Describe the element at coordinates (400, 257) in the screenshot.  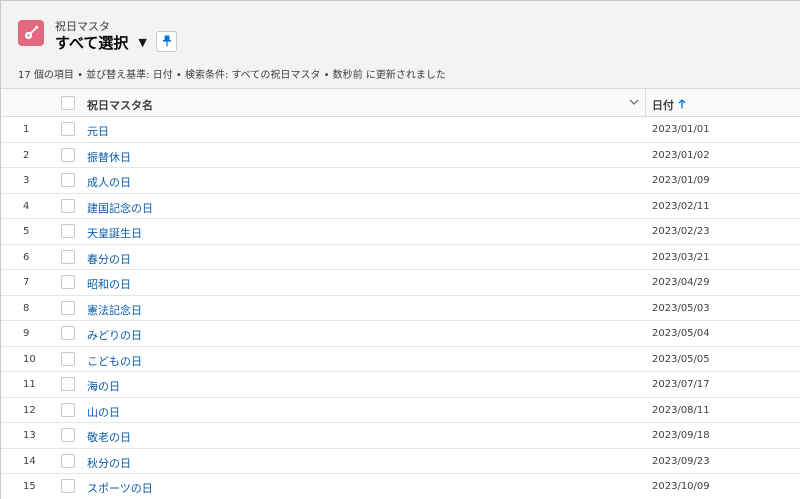
I see `table-row: 6 春分の日 2023/03/21` at that location.